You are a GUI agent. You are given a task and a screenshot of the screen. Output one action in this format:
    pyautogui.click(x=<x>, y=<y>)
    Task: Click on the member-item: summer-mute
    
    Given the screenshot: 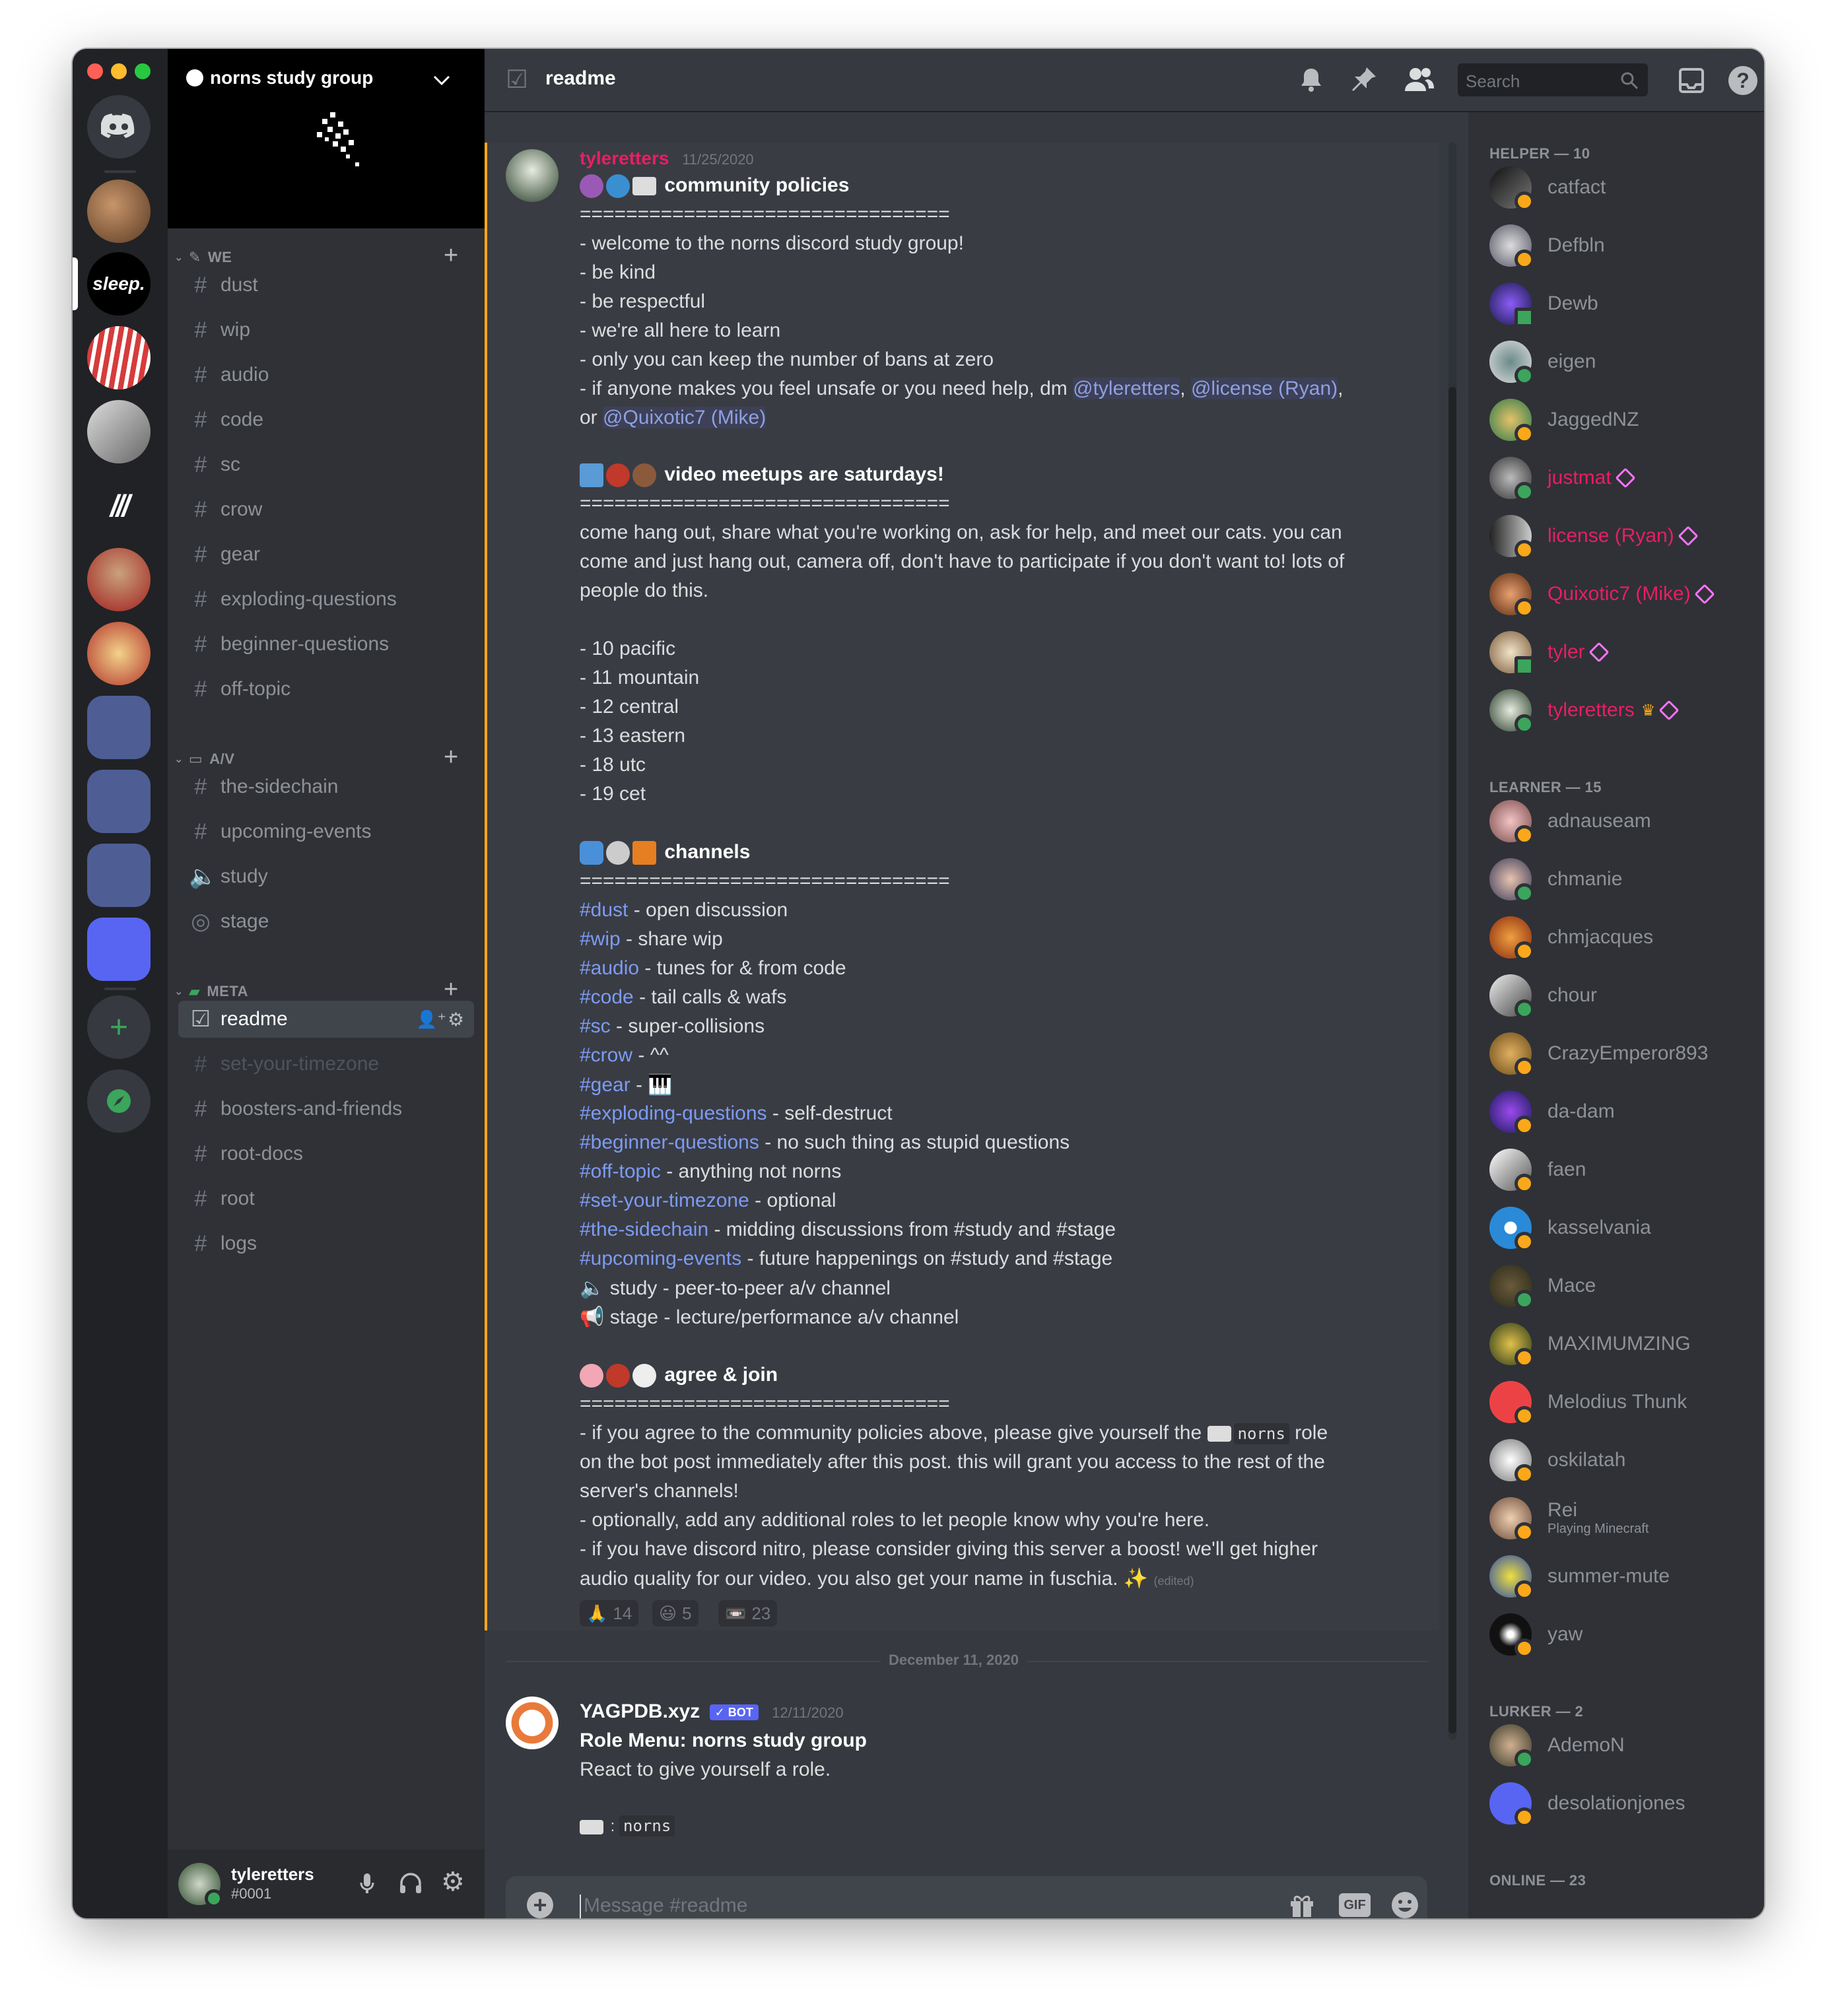 What is the action you would take?
    pyautogui.click(x=1580, y=1577)
    